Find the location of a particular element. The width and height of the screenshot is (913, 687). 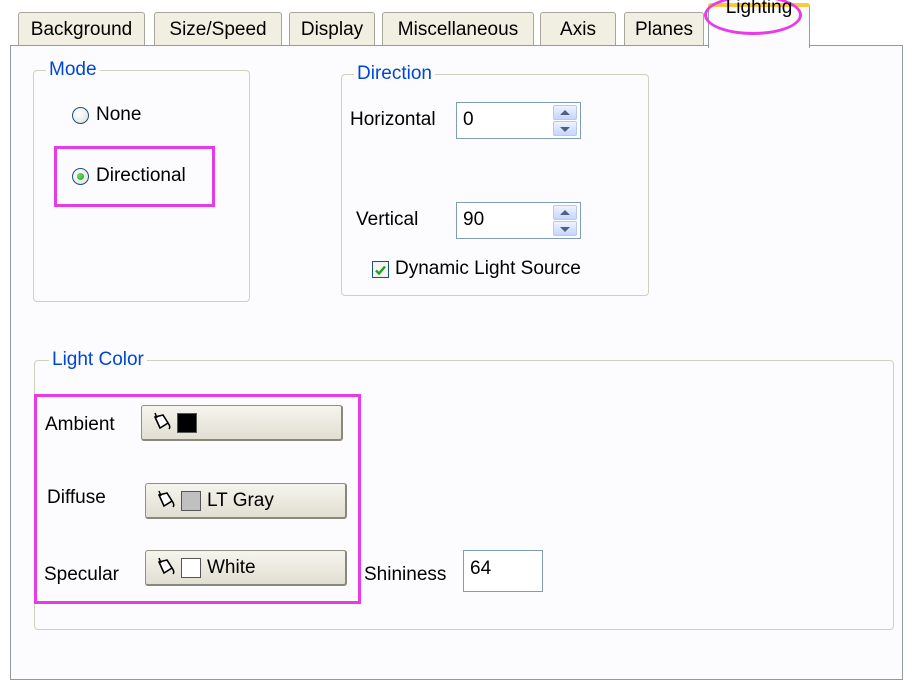

radio-selected-dot is located at coordinates (80, 176).